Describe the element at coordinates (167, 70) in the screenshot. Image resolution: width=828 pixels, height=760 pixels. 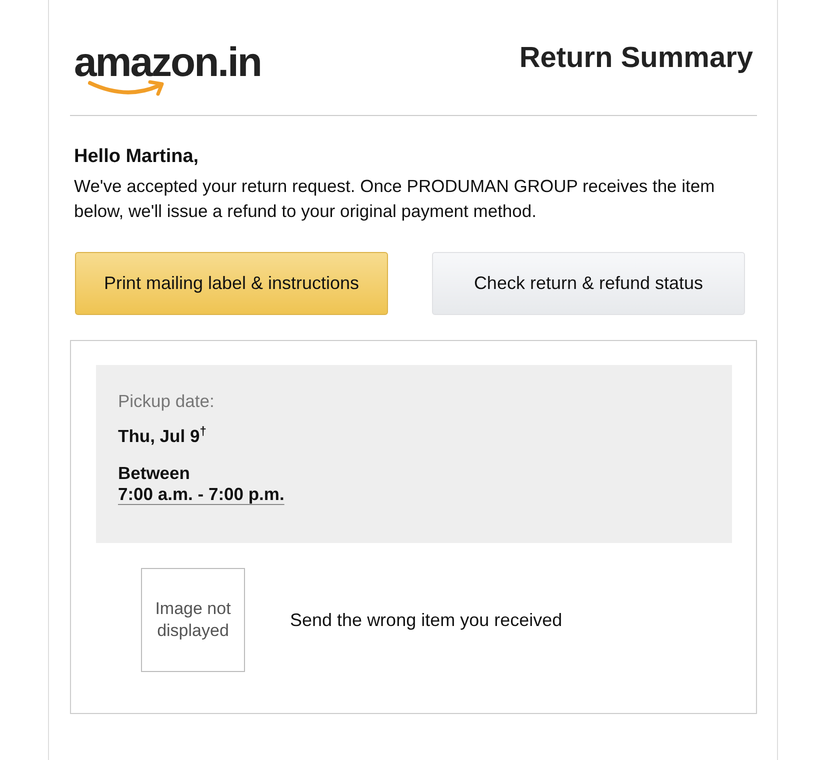
I see `amazon-logo: amazon.in` at that location.